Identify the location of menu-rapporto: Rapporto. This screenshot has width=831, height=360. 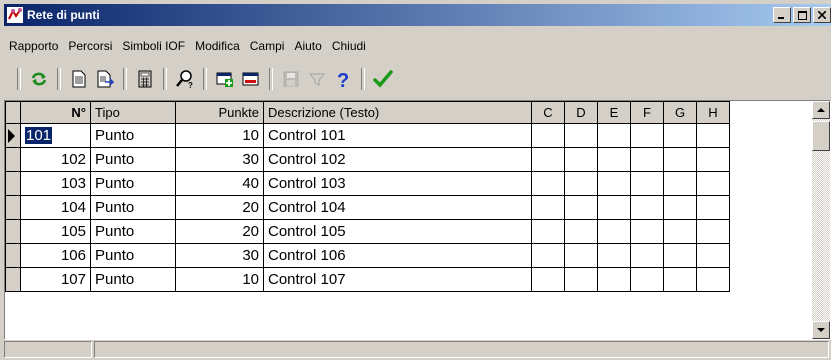
(33, 46).